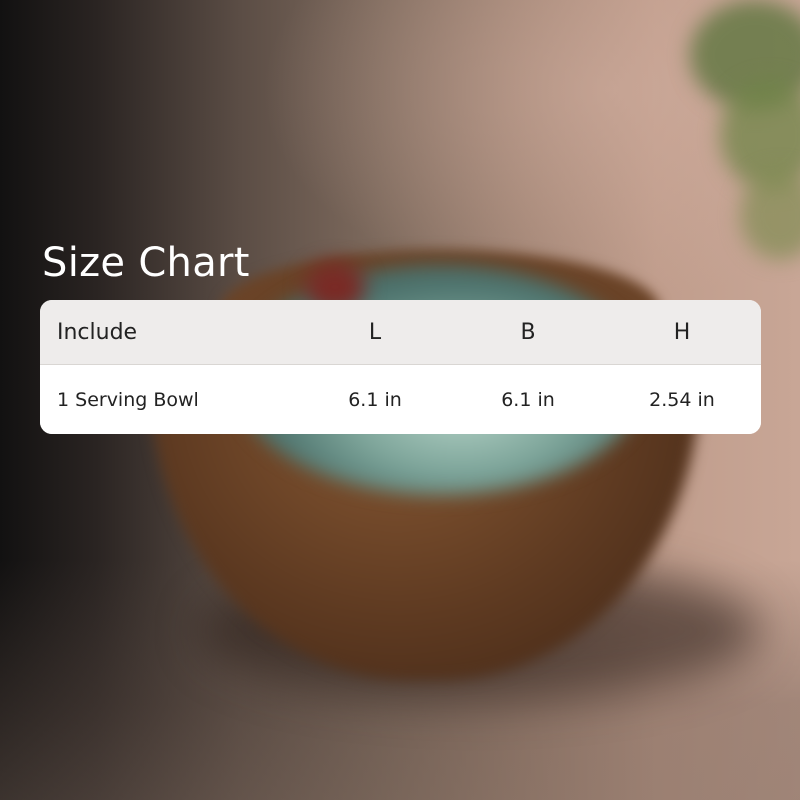  What do you see at coordinates (97, 332) in the screenshot?
I see `header-include: Include` at bounding box center [97, 332].